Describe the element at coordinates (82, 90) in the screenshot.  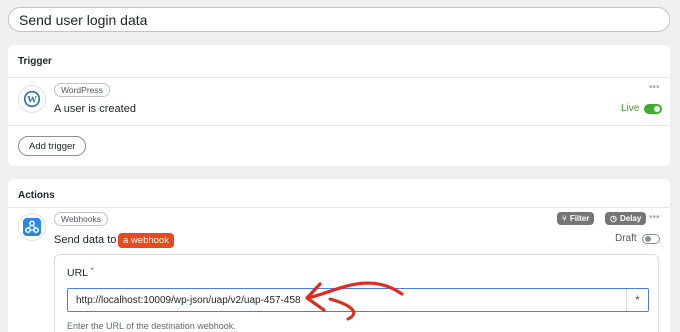
I see `app-badge-wordpress: WordPress` at that location.